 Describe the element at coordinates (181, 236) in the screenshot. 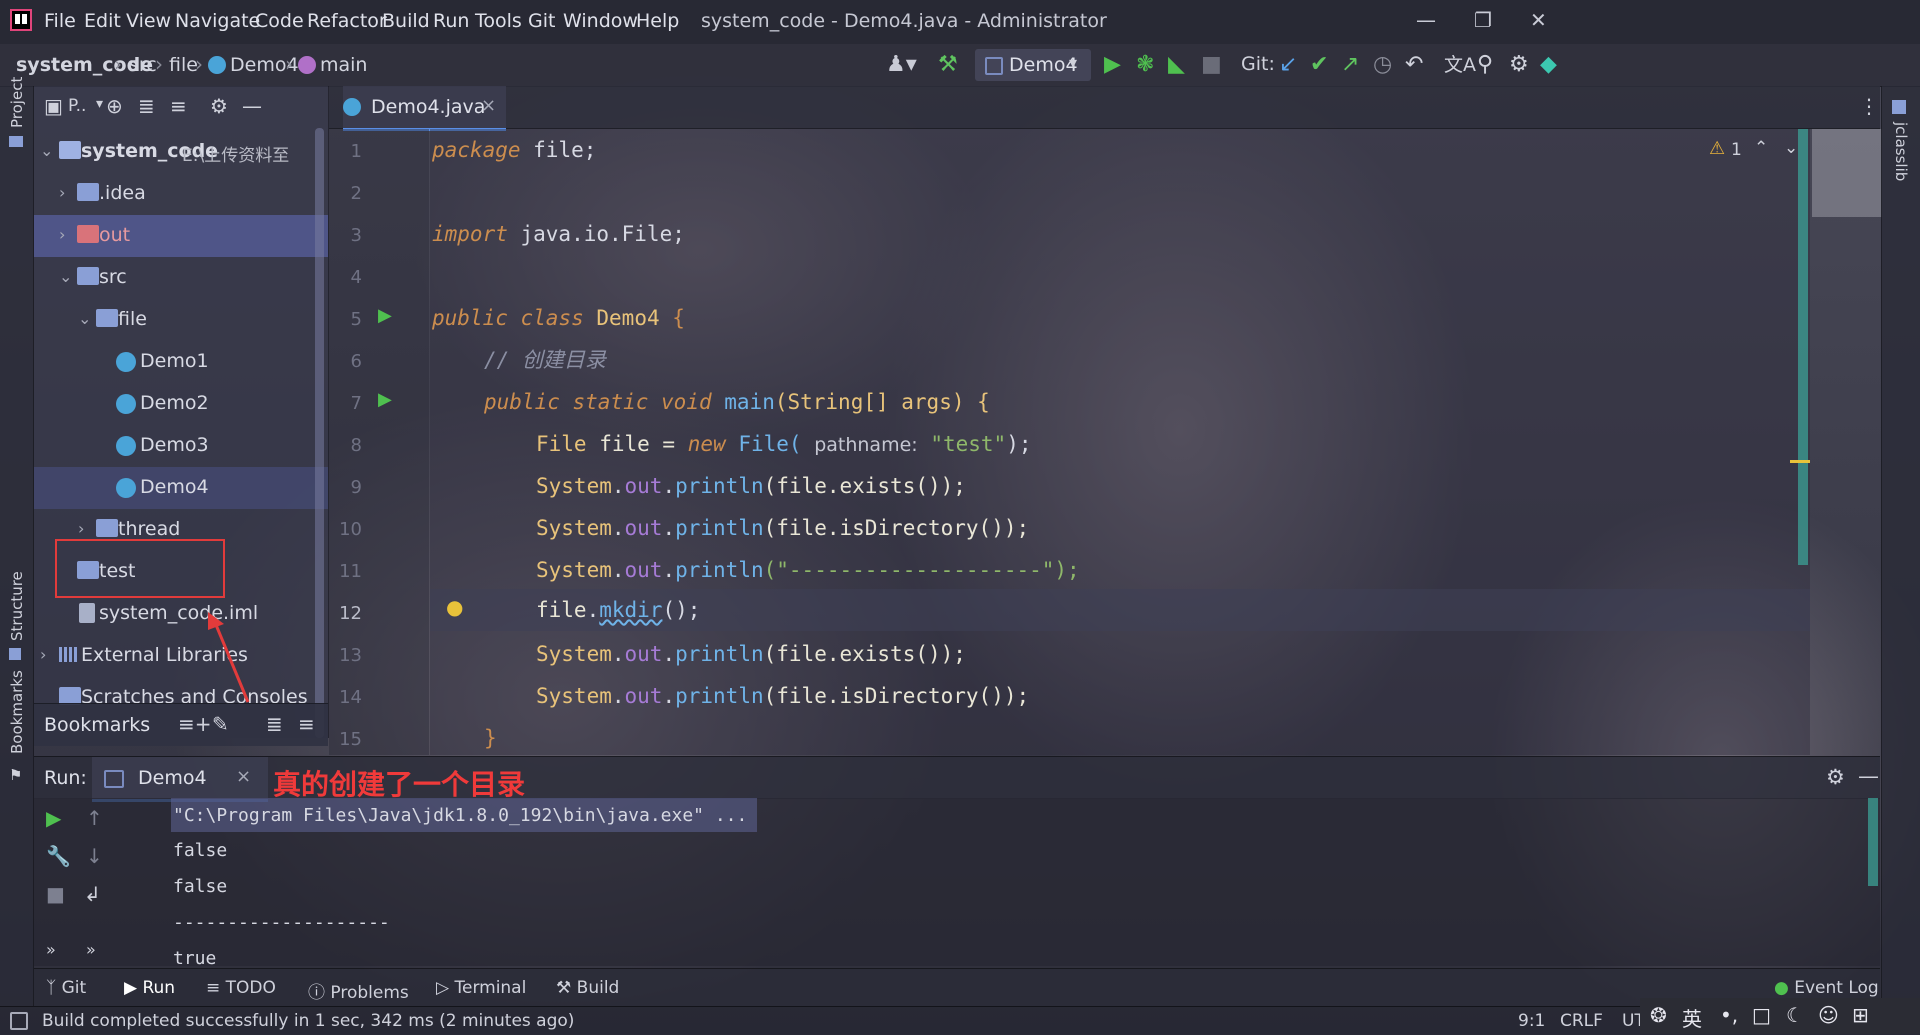

I see `tree-item-out: › out` at that location.